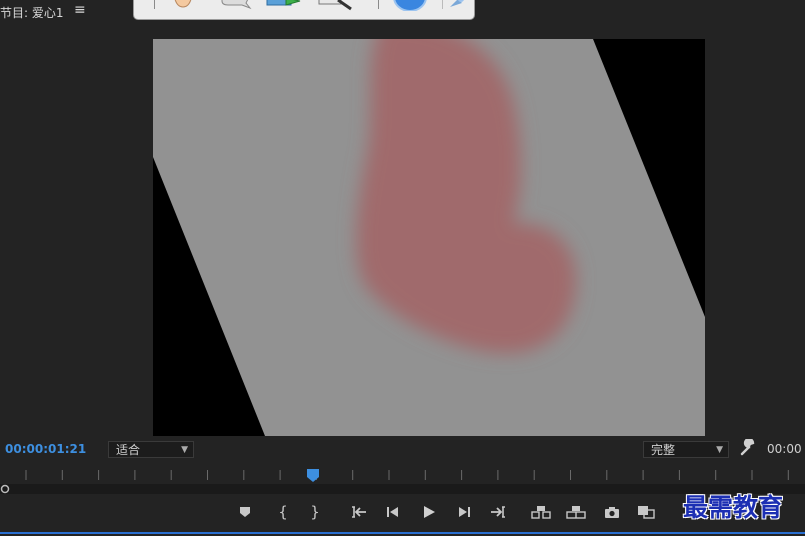 The height and width of the screenshot is (536, 805). Describe the element at coordinates (612, 512) in the screenshot. I see `camera-icon` at that location.